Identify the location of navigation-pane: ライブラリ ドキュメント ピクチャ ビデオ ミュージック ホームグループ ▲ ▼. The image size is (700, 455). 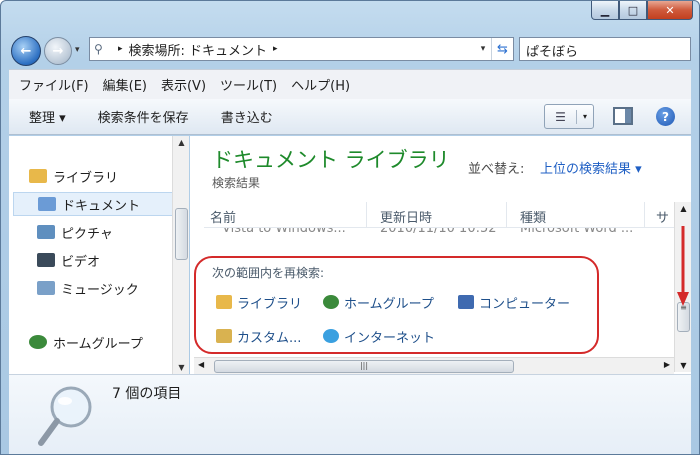
(99, 255).